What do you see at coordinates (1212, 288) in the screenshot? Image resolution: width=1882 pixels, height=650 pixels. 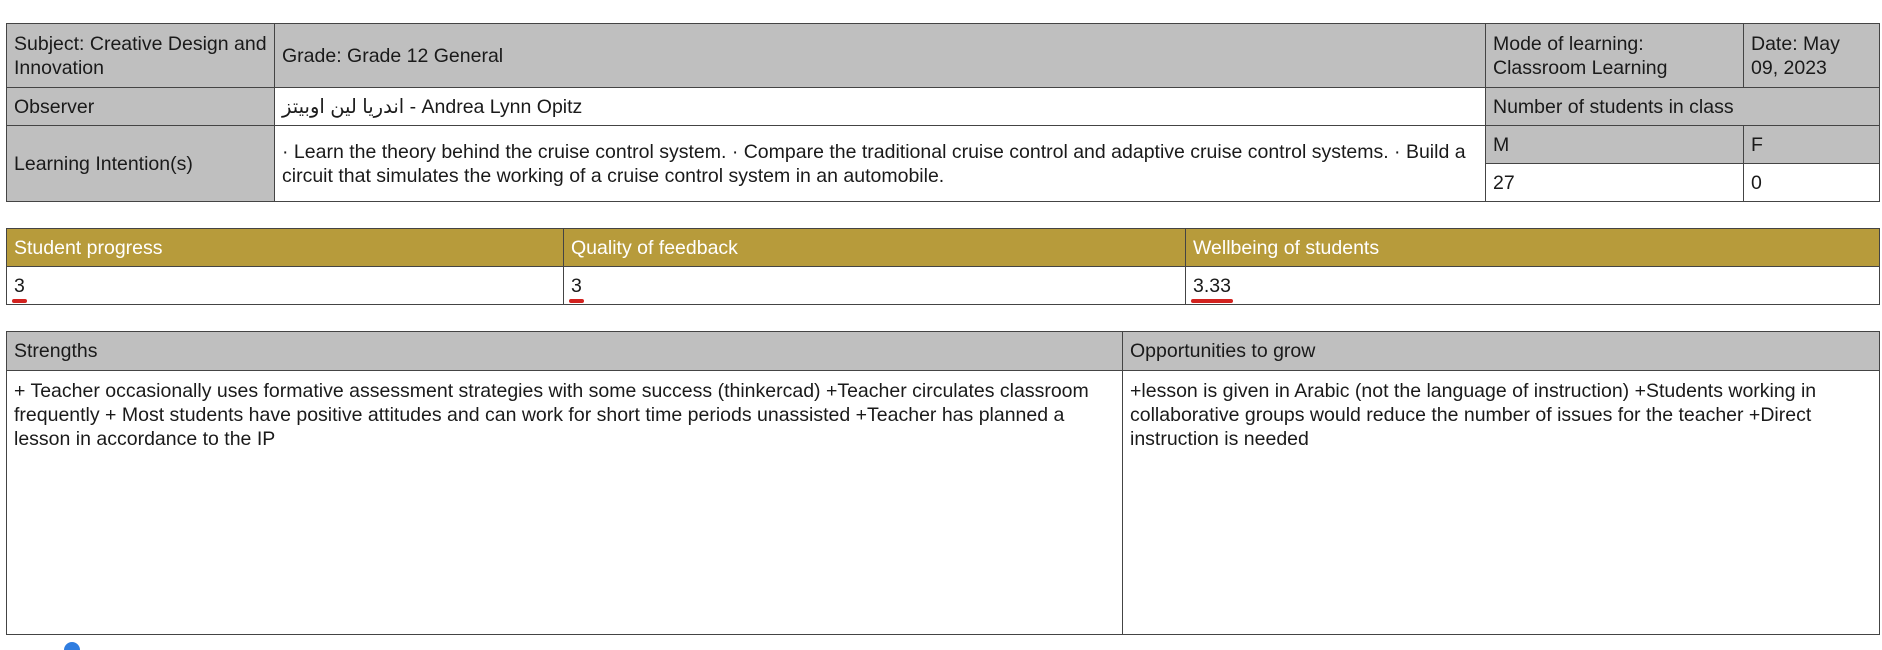 I see `wellbeing-score: 3.33` at bounding box center [1212, 288].